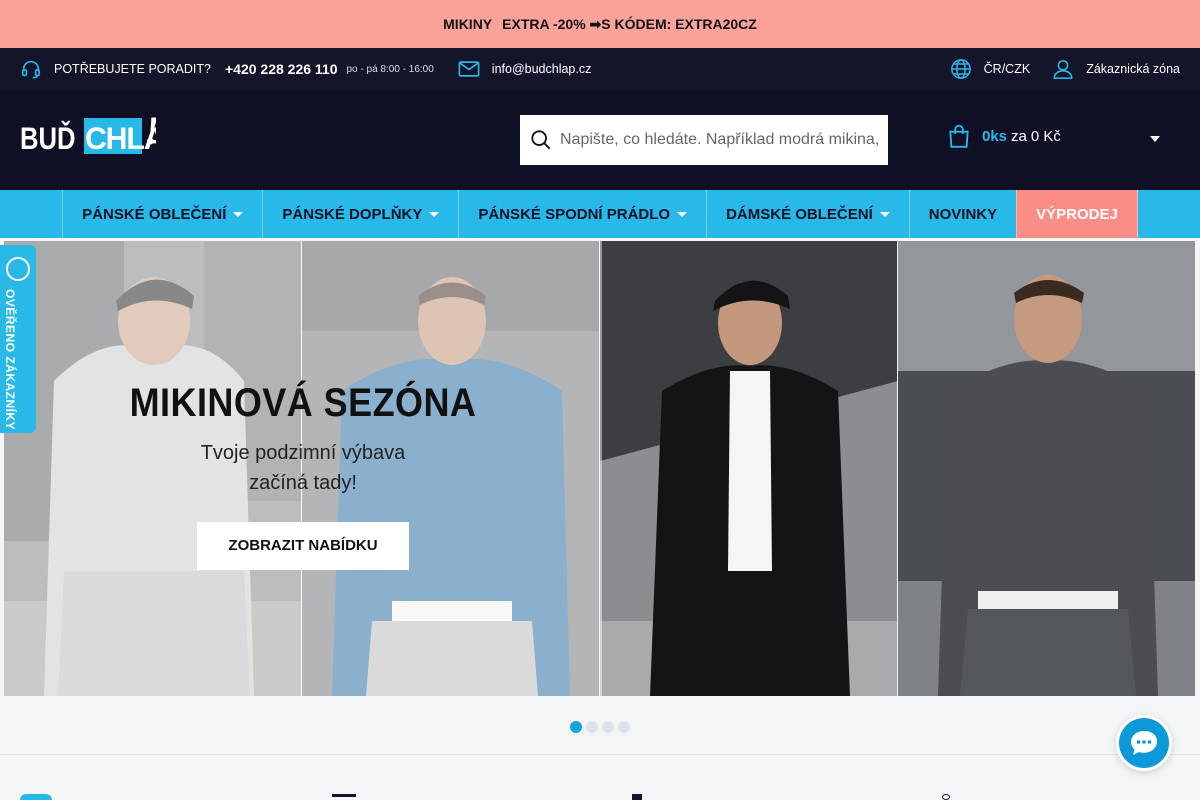 The height and width of the screenshot is (800, 1200). What do you see at coordinates (959, 136) in the screenshot?
I see `shopping-bag-icon` at bounding box center [959, 136].